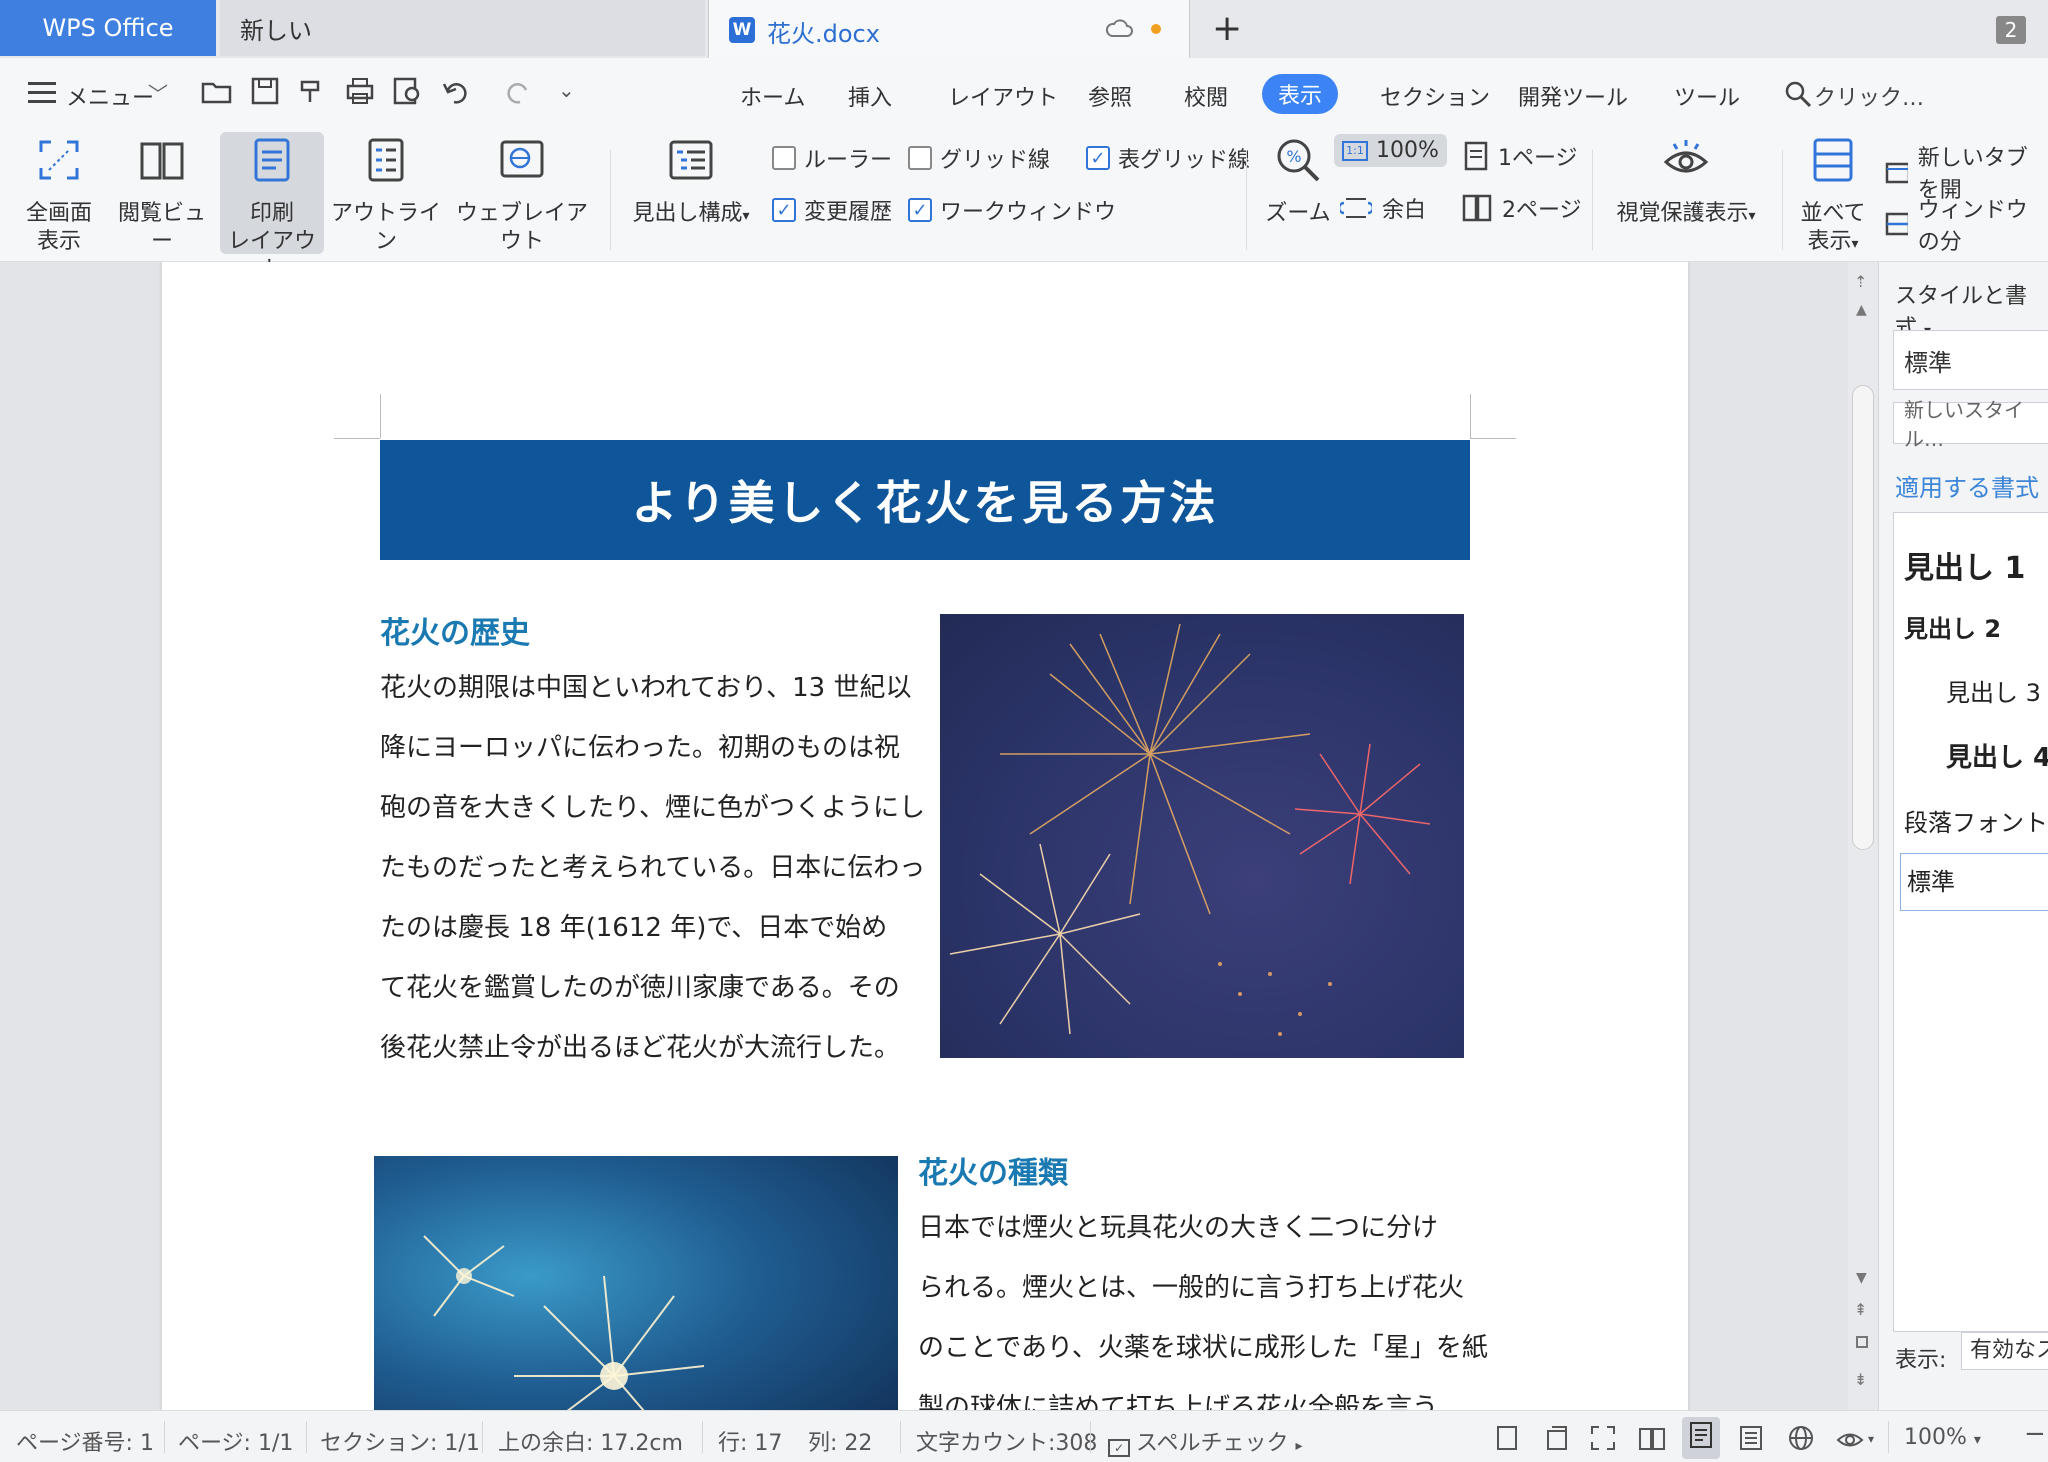  What do you see at coordinates (832, 158) in the screenshot?
I see `ruler-checkbox: ルーラー` at bounding box center [832, 158].